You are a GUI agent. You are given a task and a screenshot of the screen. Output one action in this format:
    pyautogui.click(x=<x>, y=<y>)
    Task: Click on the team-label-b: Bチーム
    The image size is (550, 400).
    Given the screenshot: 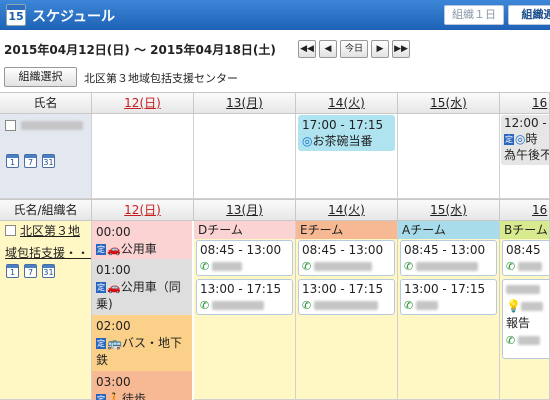 What is the action you would take?
    pyautogui.click(x=524, y=230)
    